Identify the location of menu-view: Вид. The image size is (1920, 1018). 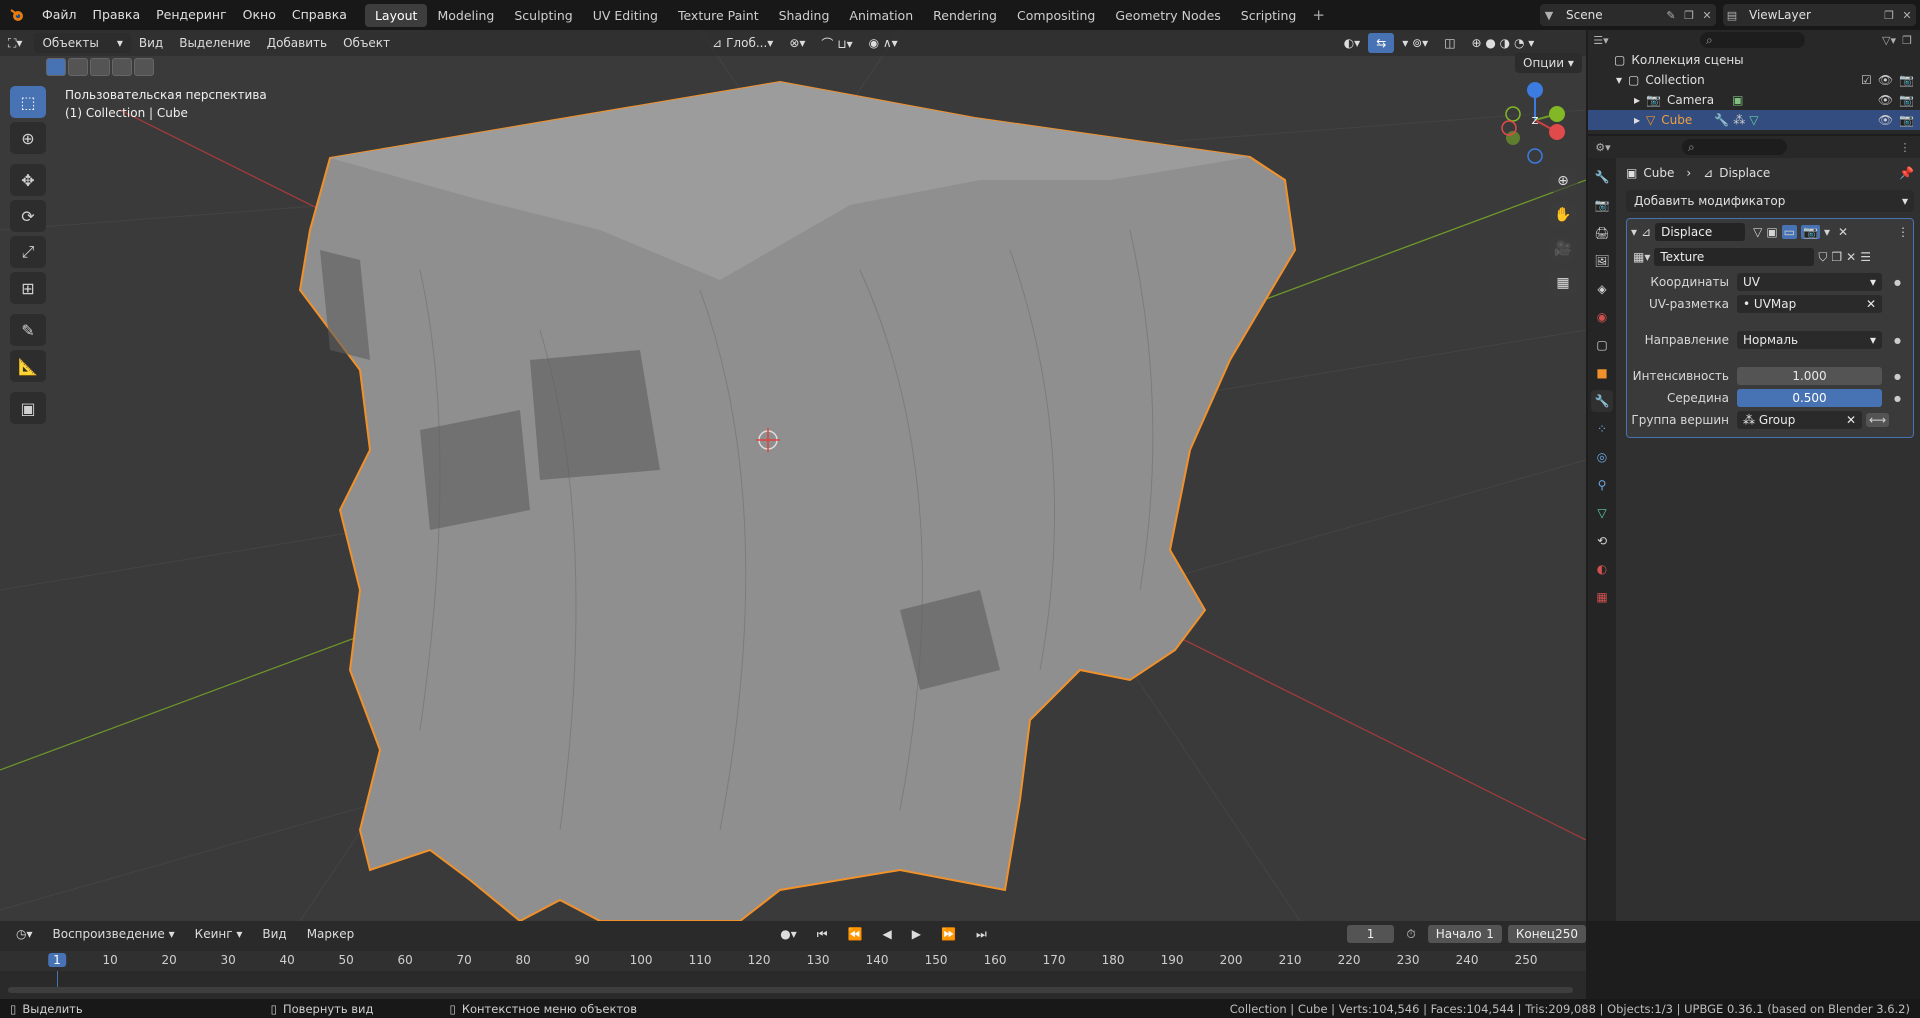
(151, 43).